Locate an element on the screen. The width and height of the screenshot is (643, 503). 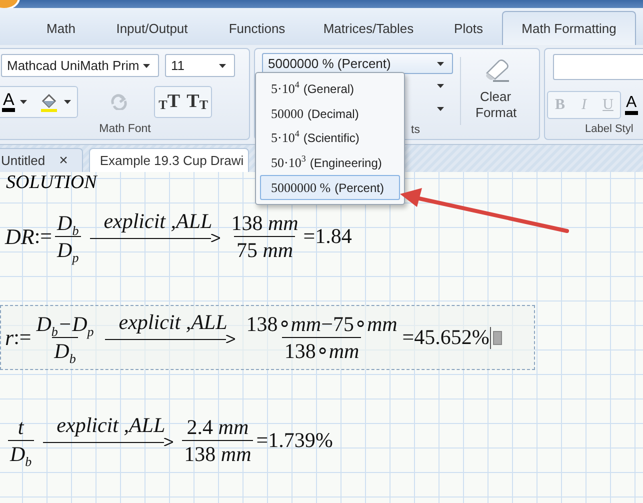
group-label: Label Styl is located at coordinates (609, 129).